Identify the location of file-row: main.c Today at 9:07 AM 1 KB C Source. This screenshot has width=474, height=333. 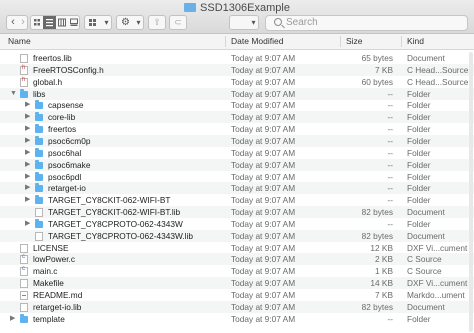
(237, 271).